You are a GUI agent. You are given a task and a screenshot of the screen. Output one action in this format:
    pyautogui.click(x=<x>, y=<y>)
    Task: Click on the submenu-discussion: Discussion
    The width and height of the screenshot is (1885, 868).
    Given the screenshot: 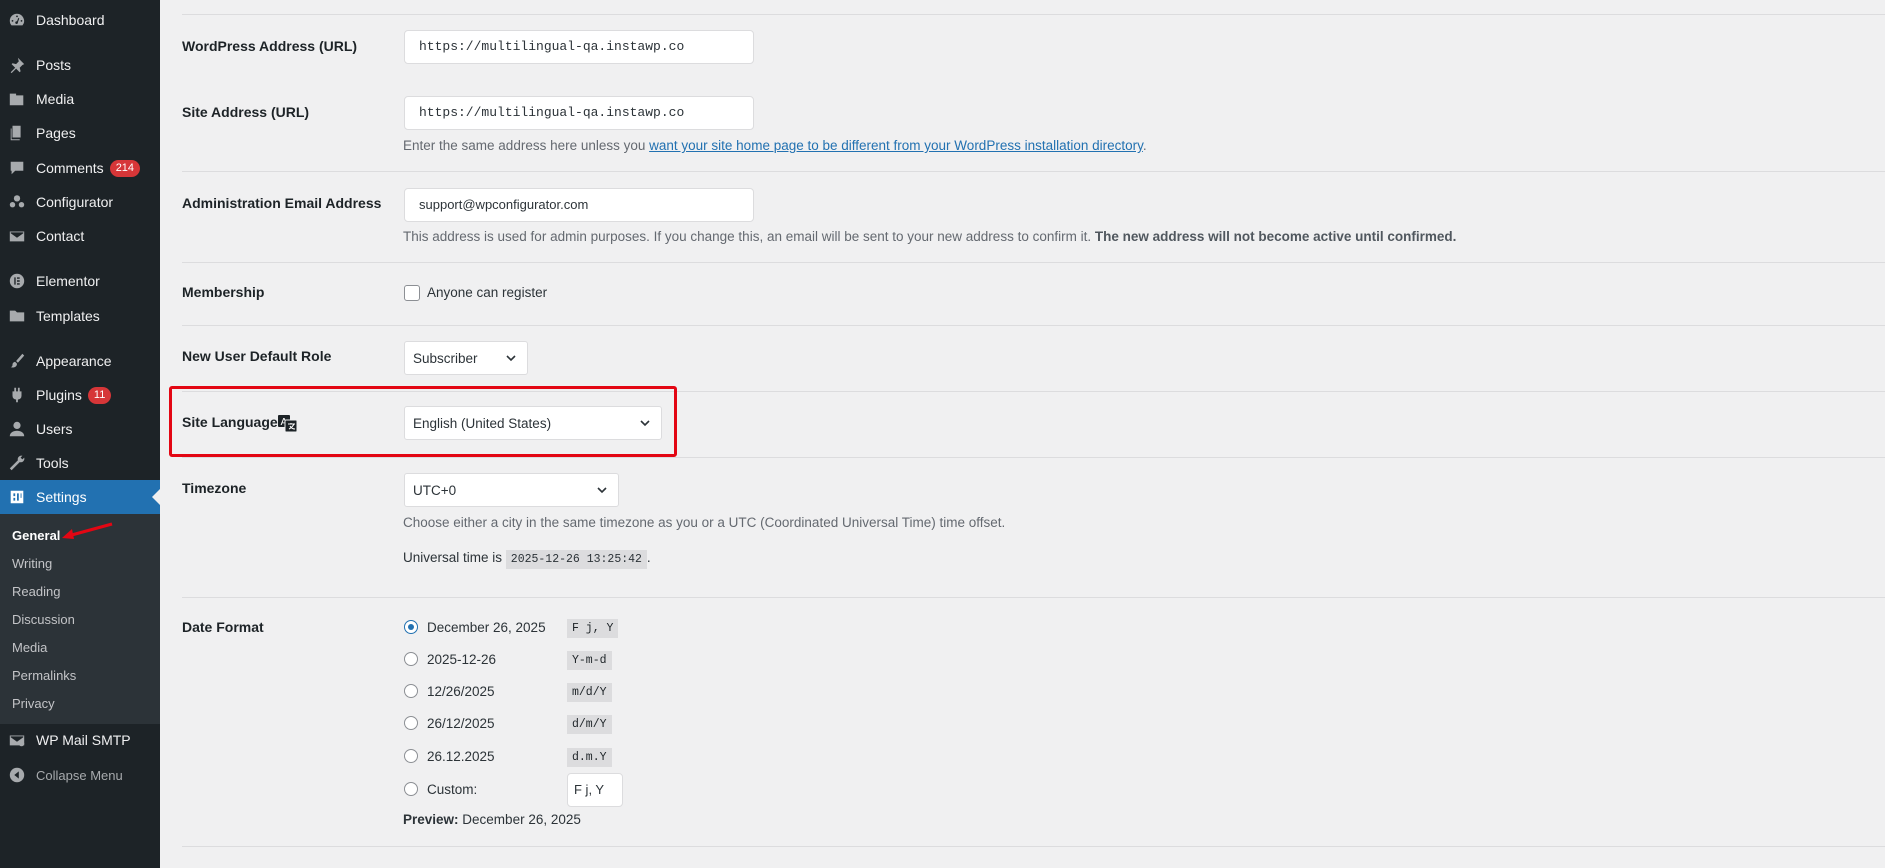 What is the action you would take?
    pyautogui.click(x=43, y=619)
    